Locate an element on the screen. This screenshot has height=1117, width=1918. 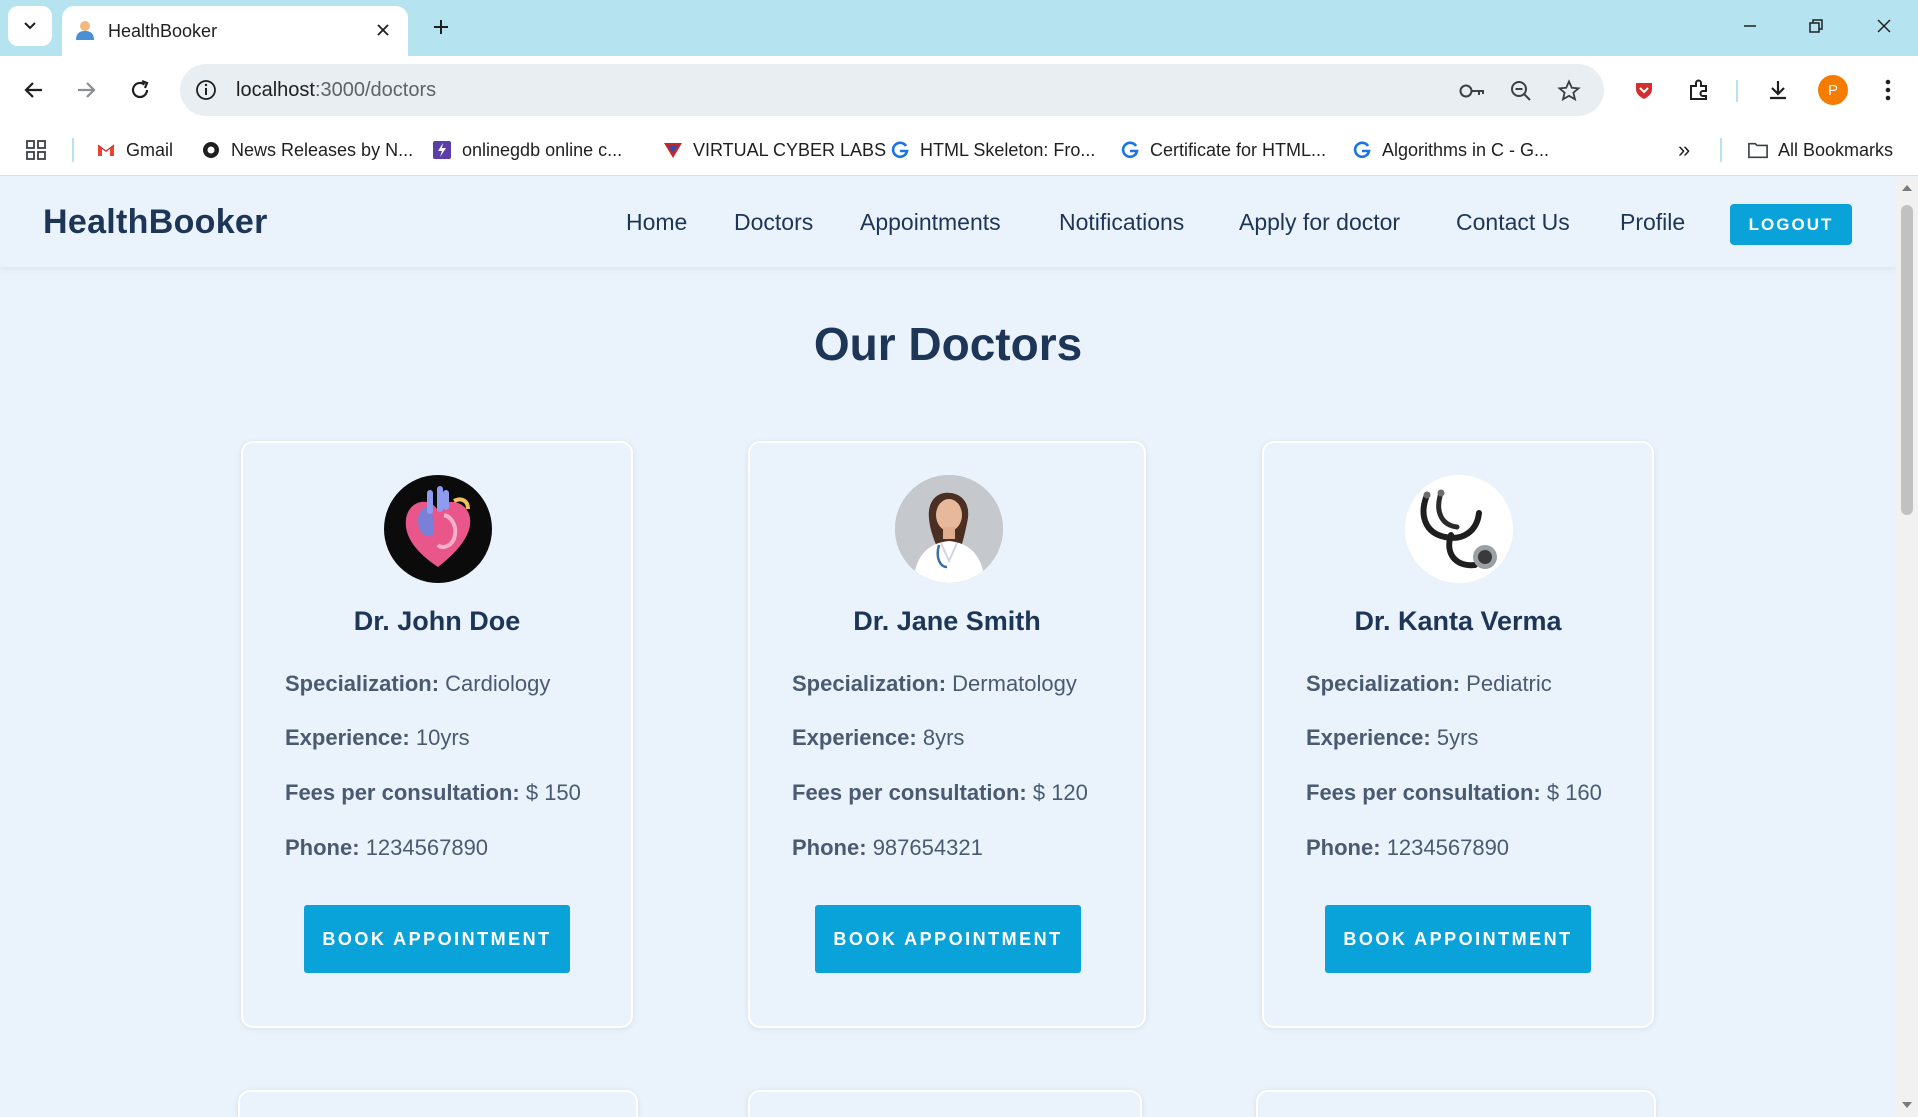
plus-icon is located at coordinates (441, 27).